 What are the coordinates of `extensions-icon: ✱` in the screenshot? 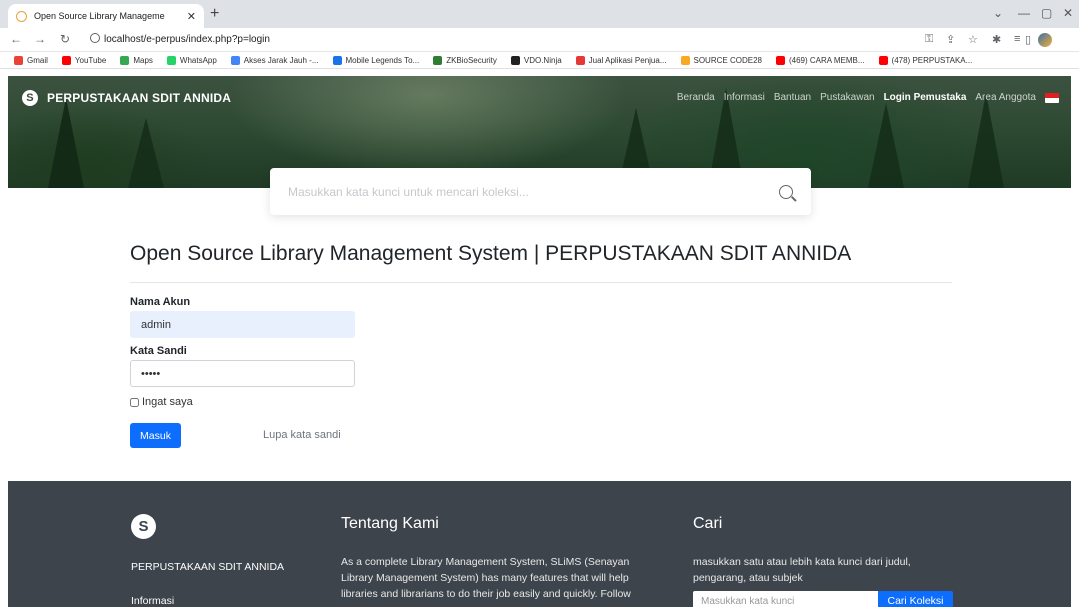 It's located at (996, 39).